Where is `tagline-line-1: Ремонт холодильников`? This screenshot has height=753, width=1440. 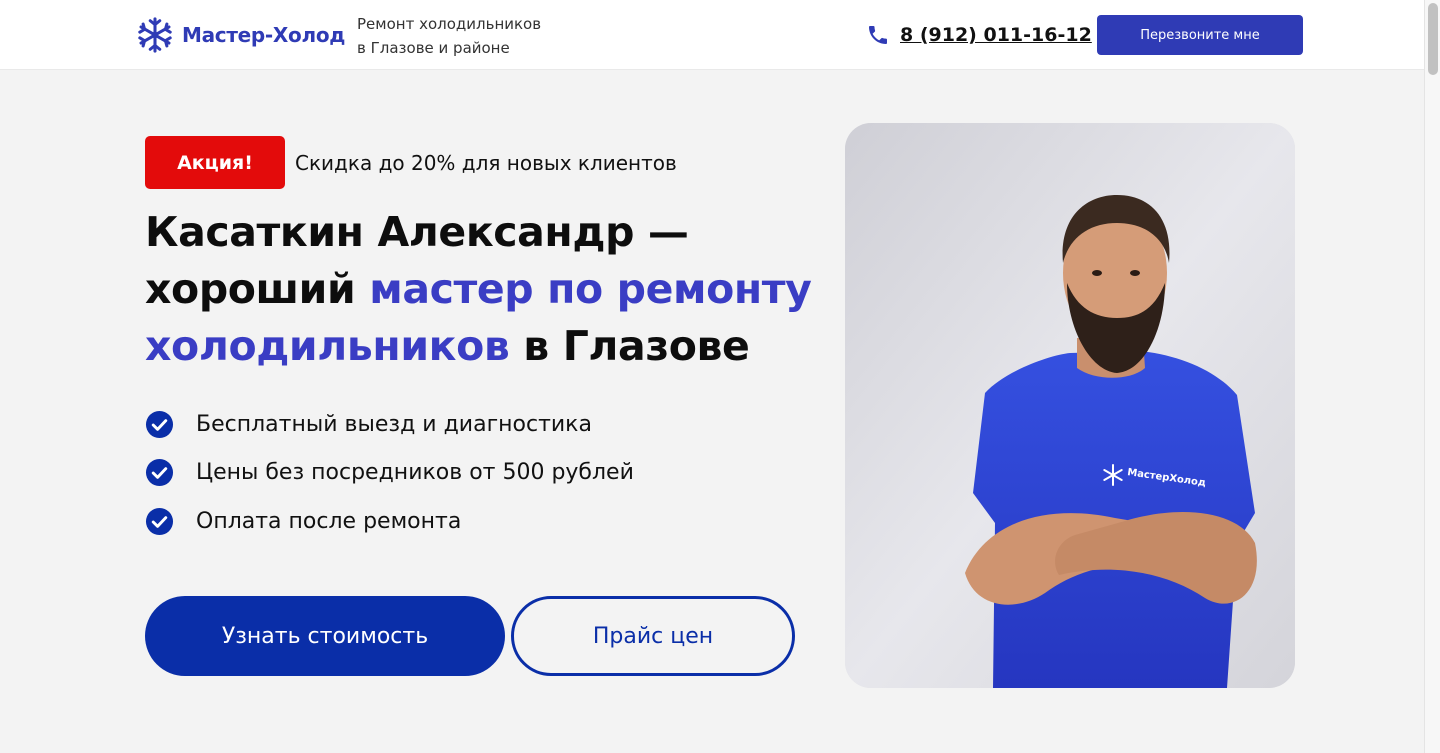
tagline-line-1: Ремонт холодильников is located at coordinates (449, 24).